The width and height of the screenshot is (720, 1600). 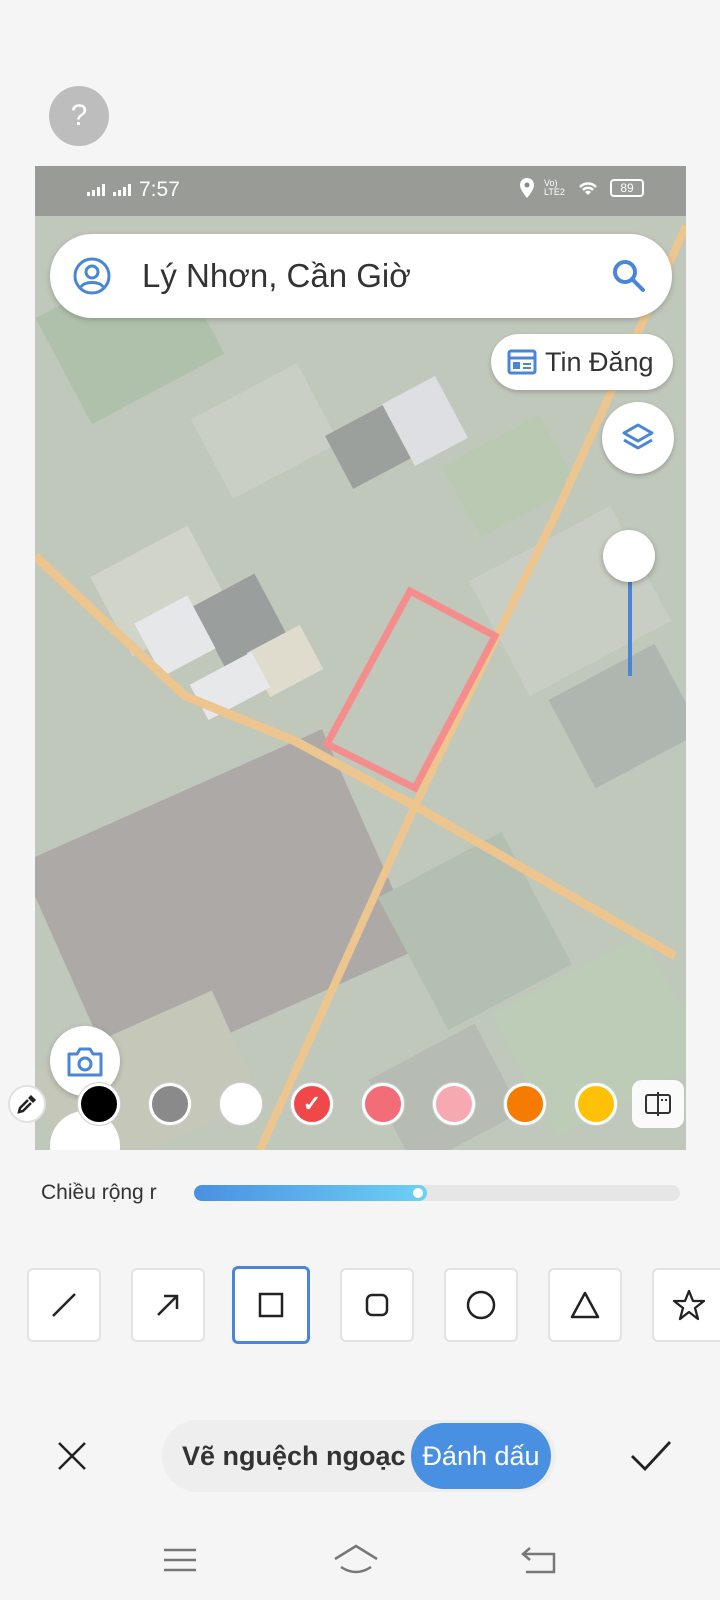 I want to click on layers-icon, so click(x=638, y=436).